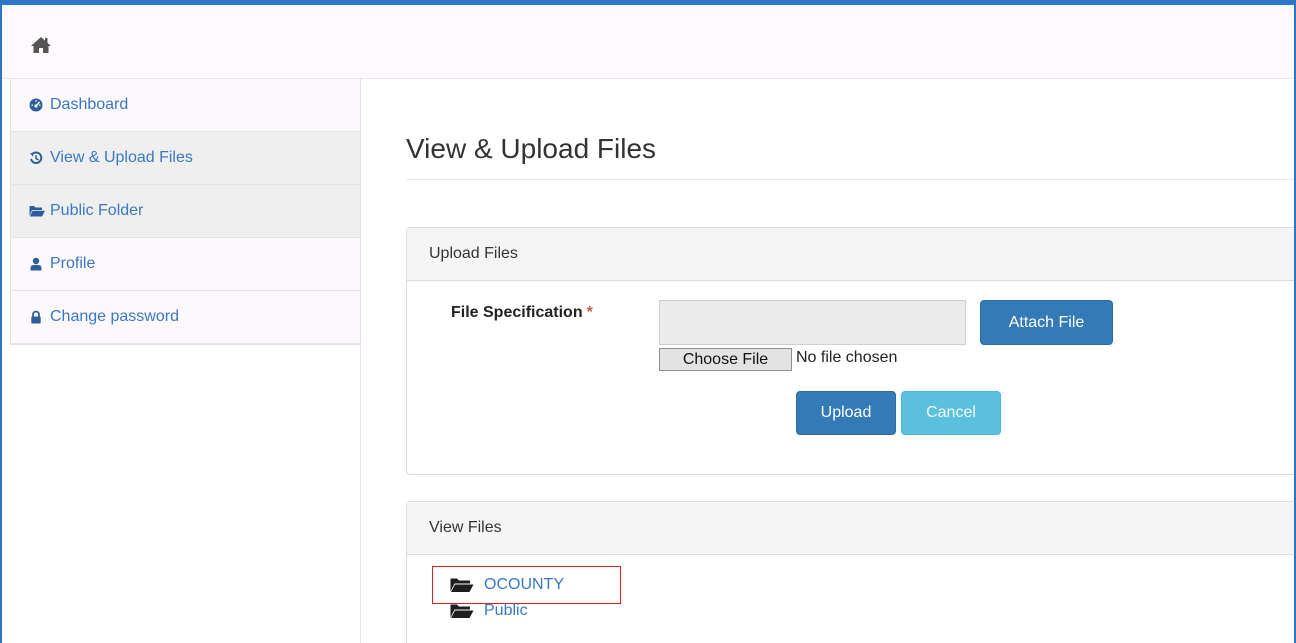 This screenshot has width=1296, height=643. What do you see at coordinates (41, 45) in the screenshot?
I see `home-icon` at bounding box center [41, 45].